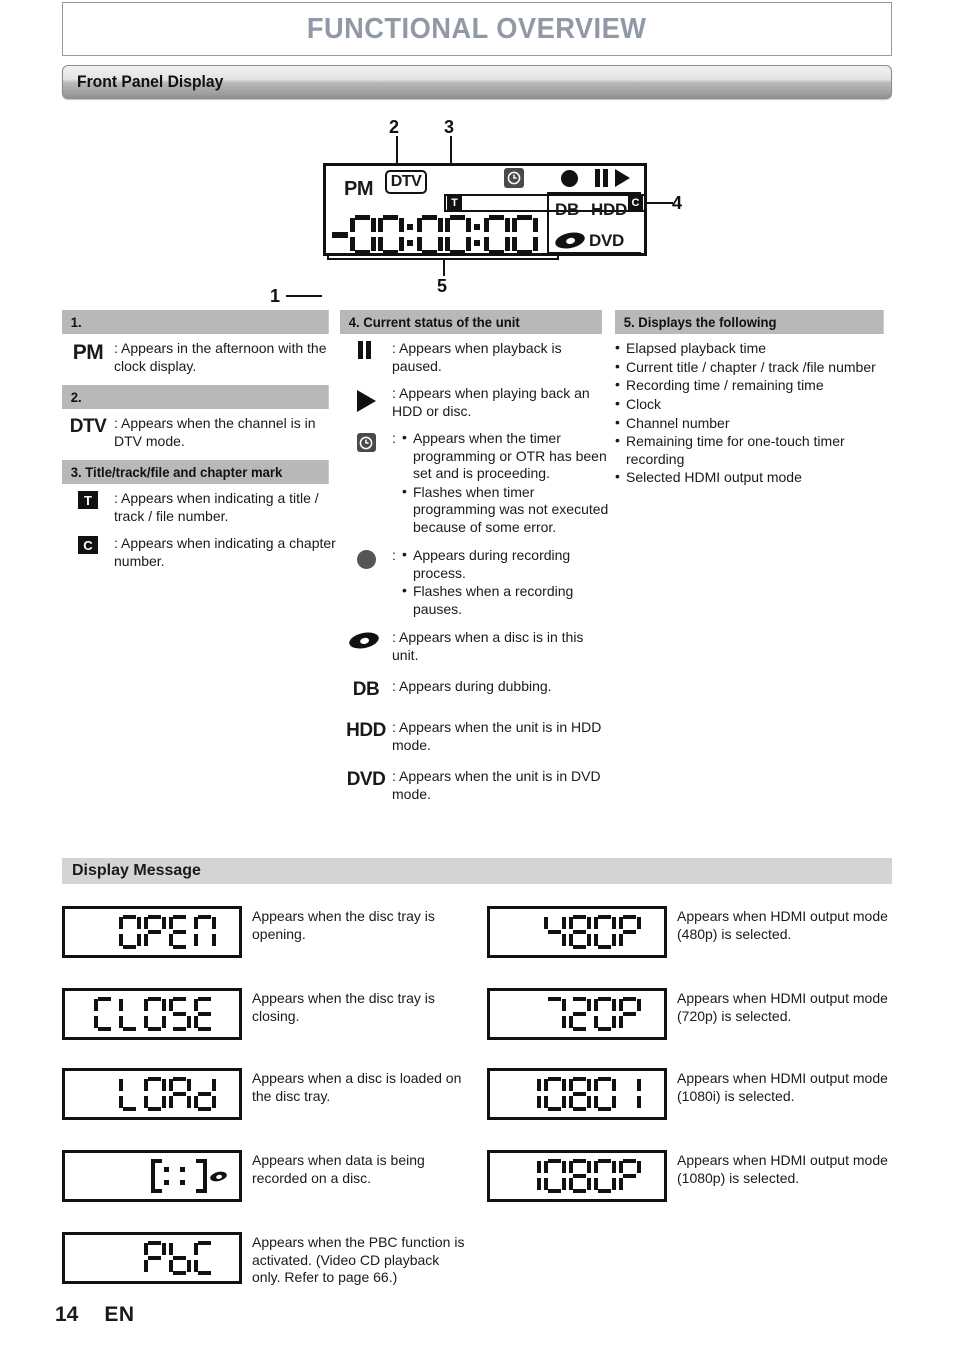  What do you see at coordinates (343, 1007) in the screenshot?
I see `caption: Appears when the disc tray is closing.` at bounding box center [343, 1007].